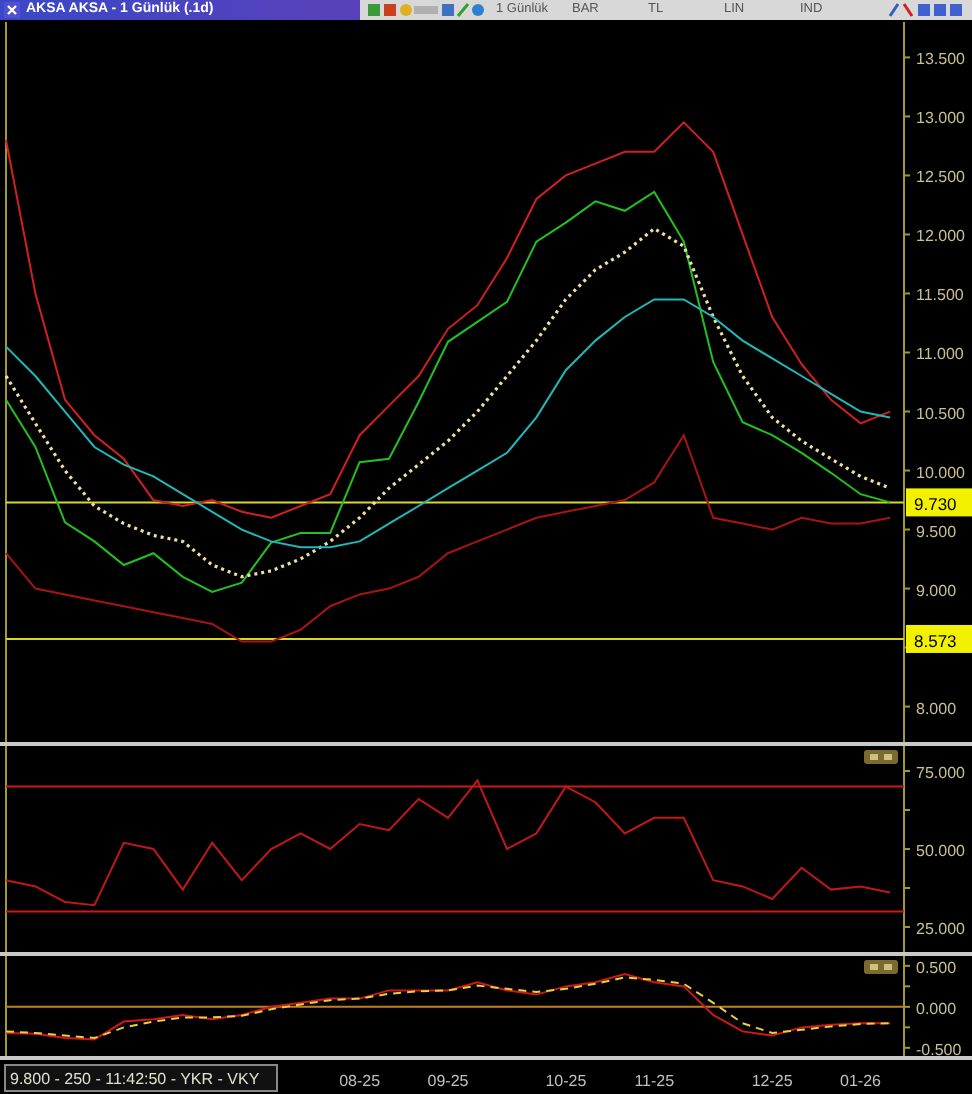 Image resolution: width=972 pixels, height=1094 pixels. Describe the element at coordinates (936, 504) in the screenshot. I see `ref-line-label: 9.730` at that location.